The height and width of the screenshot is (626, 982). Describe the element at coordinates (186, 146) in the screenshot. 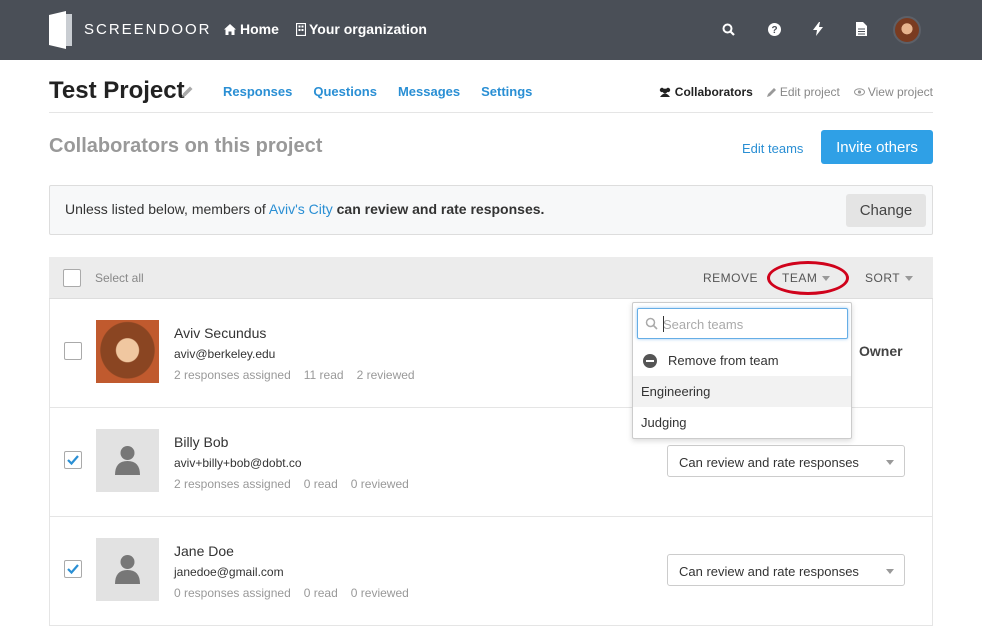

I see `section-title: Collaborators on this project` at that location.